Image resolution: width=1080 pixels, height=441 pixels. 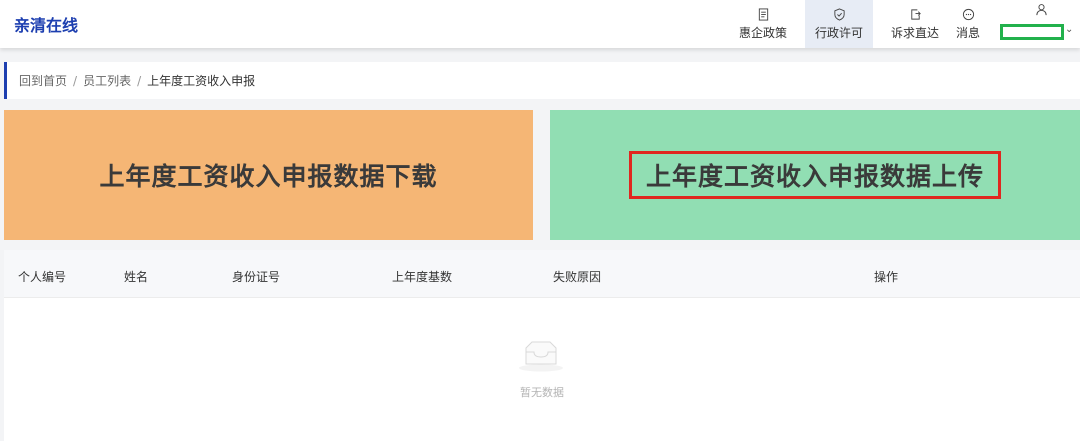 I want to click on download-card-label: 上年度工资收入申报数据下载, so click(x=268, y=176).